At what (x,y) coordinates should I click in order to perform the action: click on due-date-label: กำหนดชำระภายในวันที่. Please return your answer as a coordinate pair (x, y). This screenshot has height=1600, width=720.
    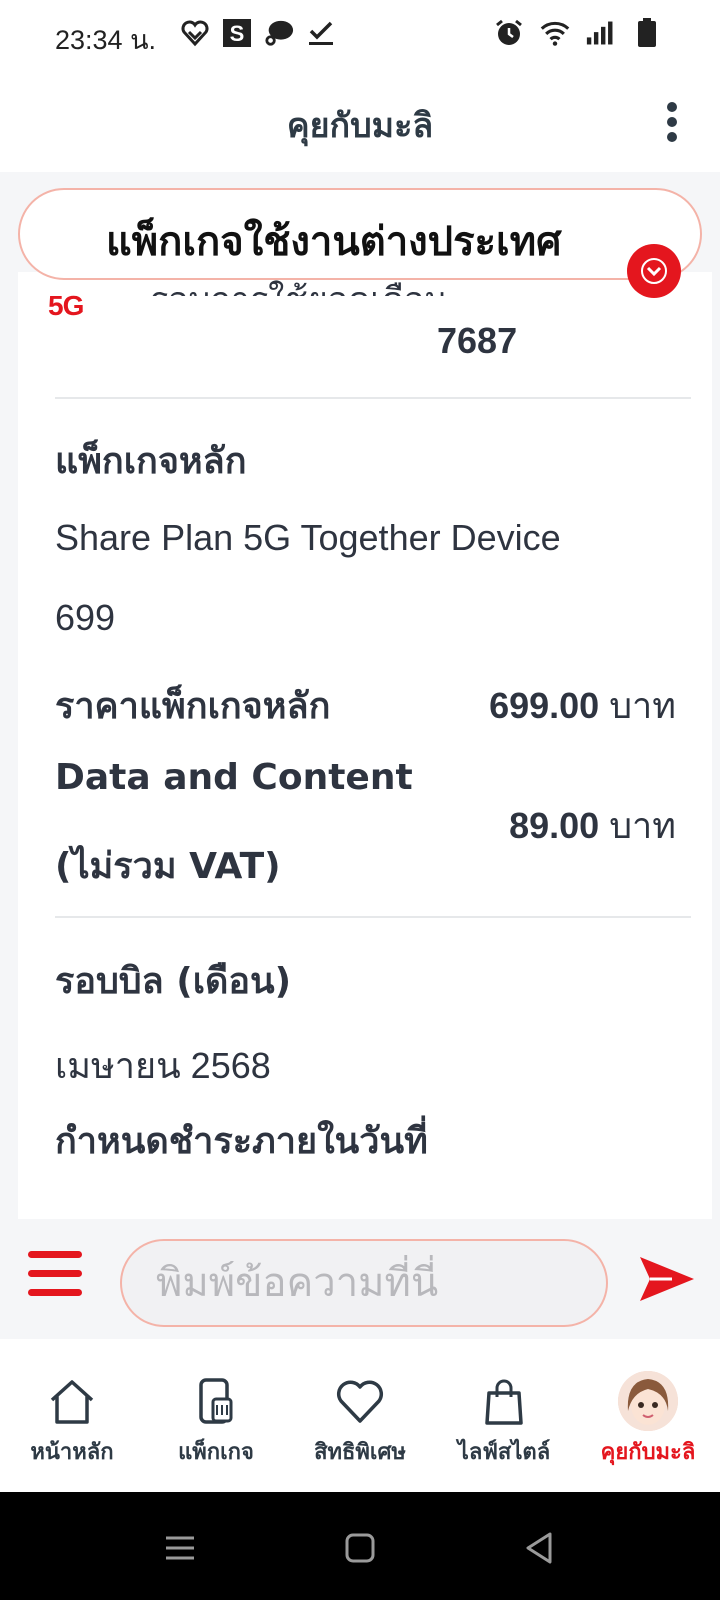
    Looking at the image, I should click on (241, 1141).